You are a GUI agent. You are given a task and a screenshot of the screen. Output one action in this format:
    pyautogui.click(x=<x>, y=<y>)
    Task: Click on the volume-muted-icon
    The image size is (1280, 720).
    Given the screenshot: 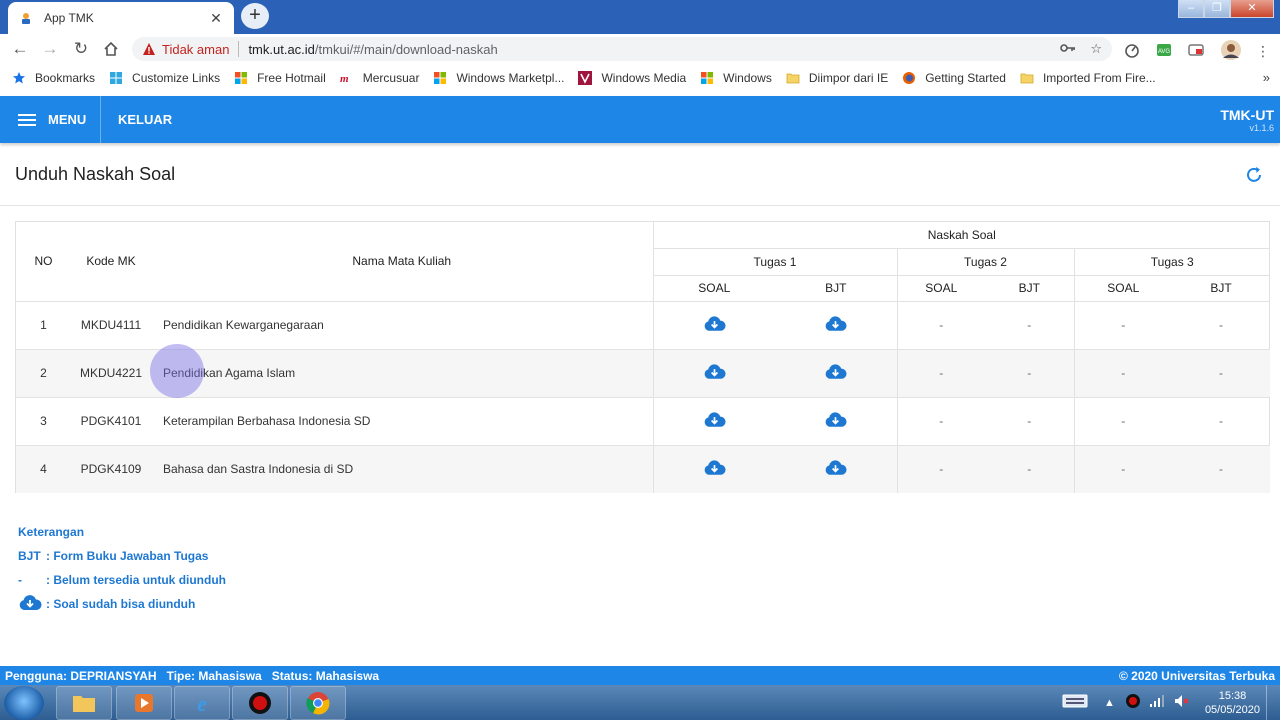 What is the action you would take?
    pyautogui.click(x=1181, y=702)
    